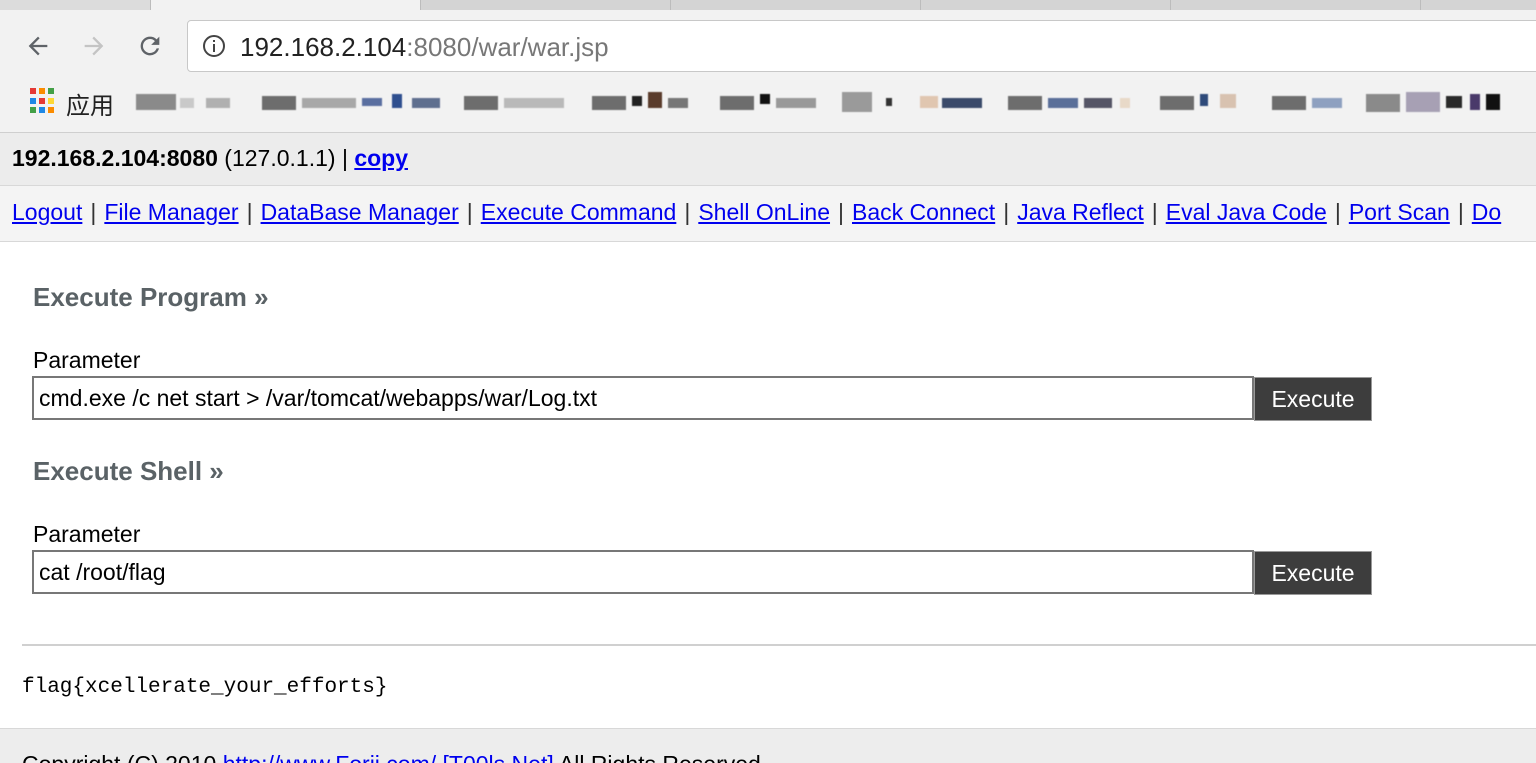 This screenshot has width=1536, height=763. What do you see at coordinates (87, 534) in the screenshot?
I see `shell-parameter-label: Parameter` at bounding box center [87, 534].